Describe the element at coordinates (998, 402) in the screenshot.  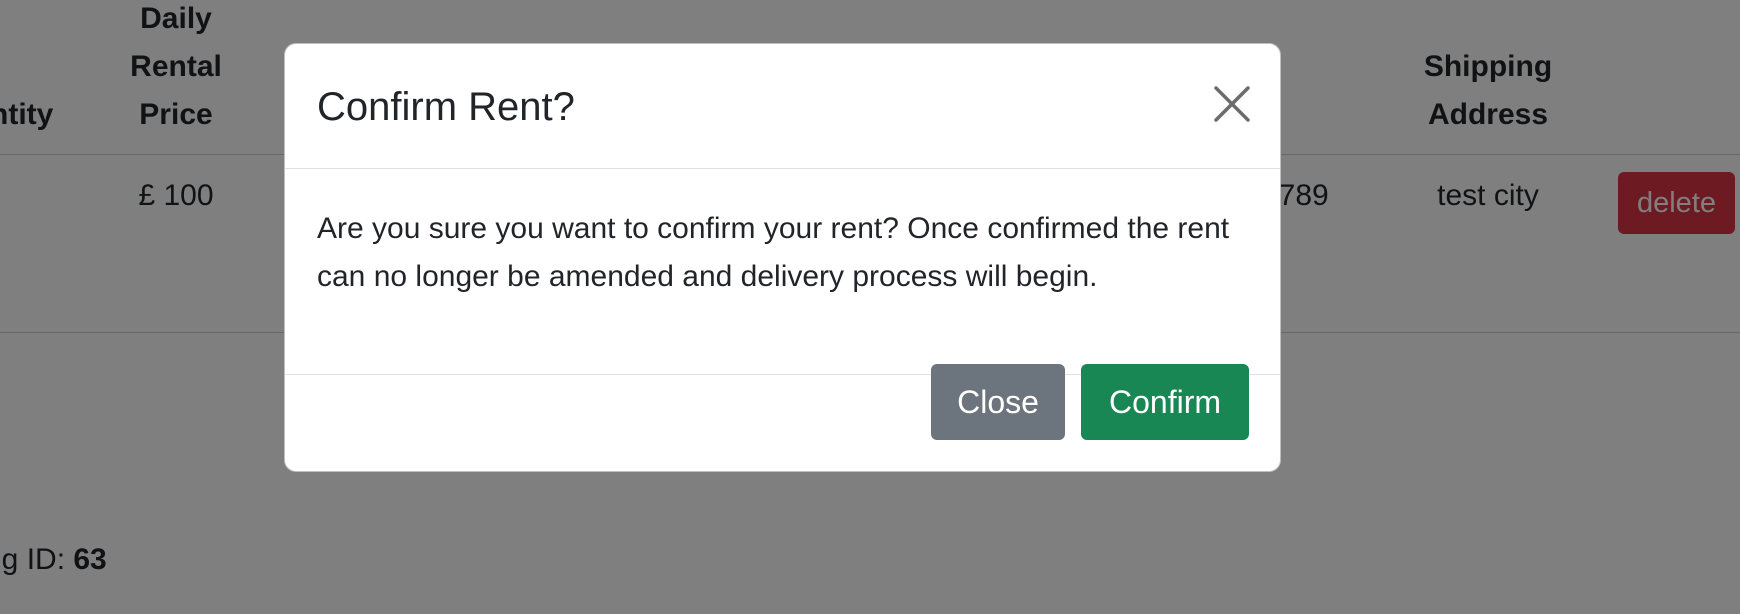
I see `close-button: Close` at that location.